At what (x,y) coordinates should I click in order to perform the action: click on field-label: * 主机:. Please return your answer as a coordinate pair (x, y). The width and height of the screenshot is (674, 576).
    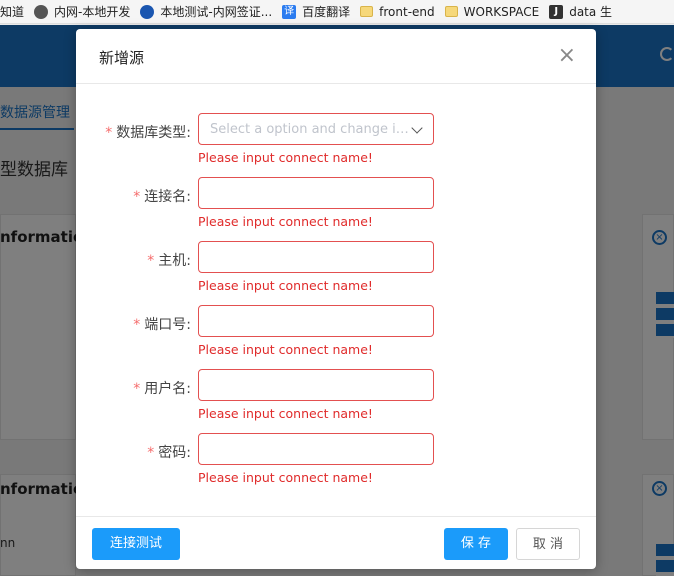
    Looking at the image, I should click on (169, 261).